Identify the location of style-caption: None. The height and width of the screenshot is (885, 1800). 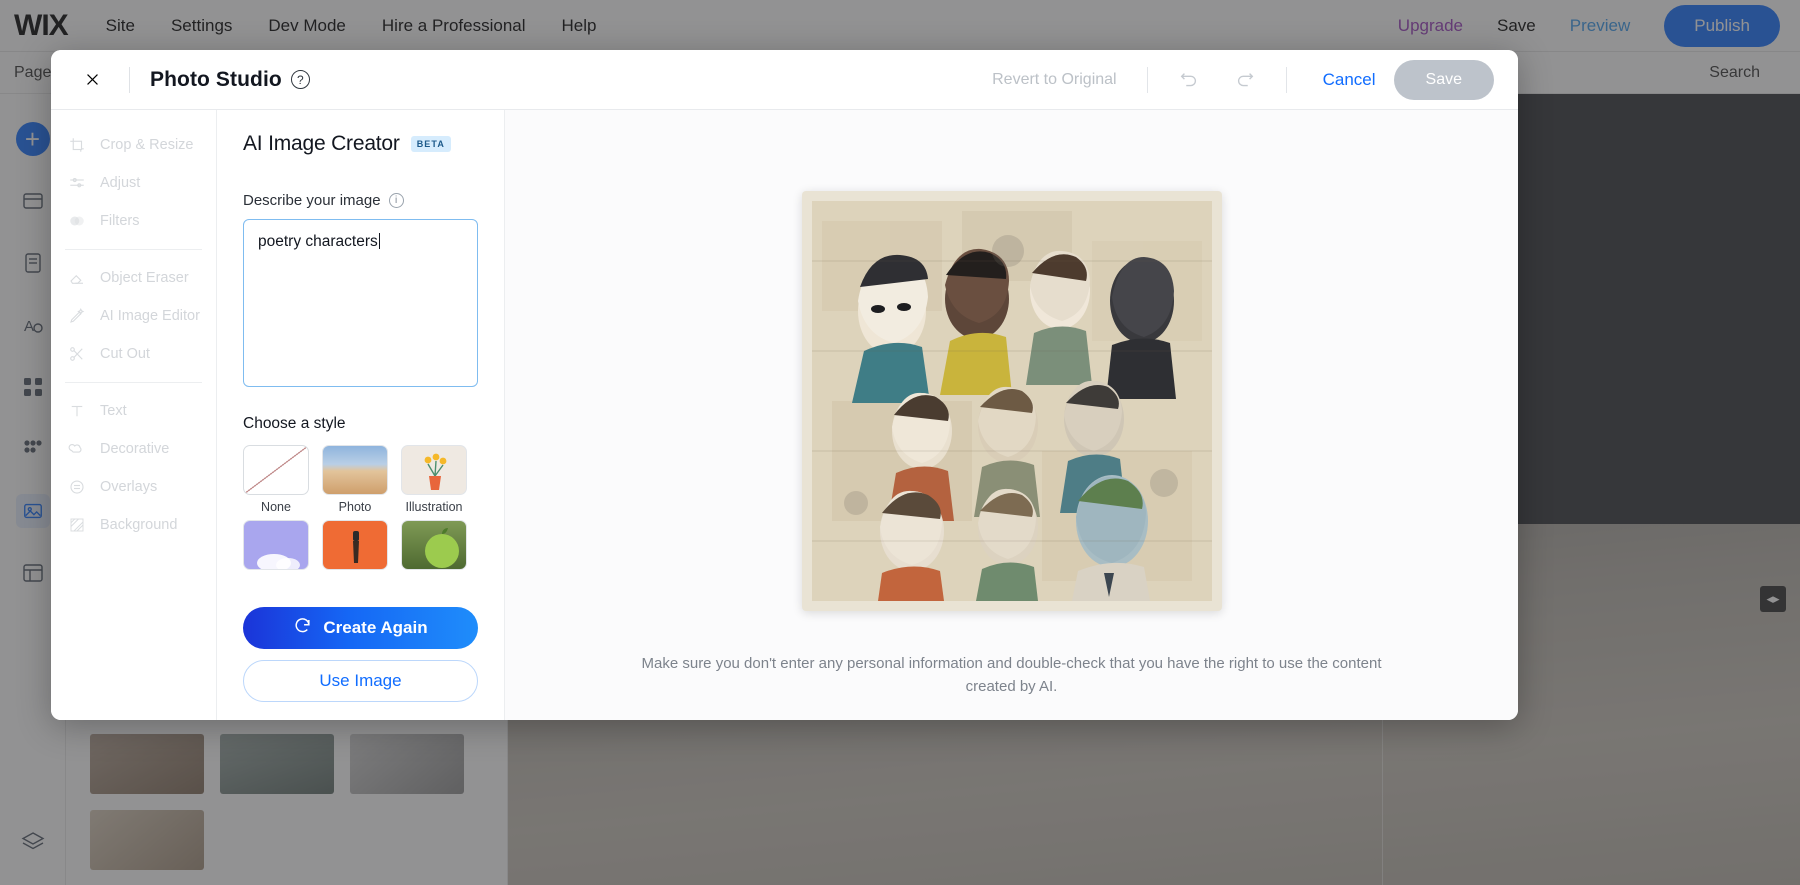
(276, 507).